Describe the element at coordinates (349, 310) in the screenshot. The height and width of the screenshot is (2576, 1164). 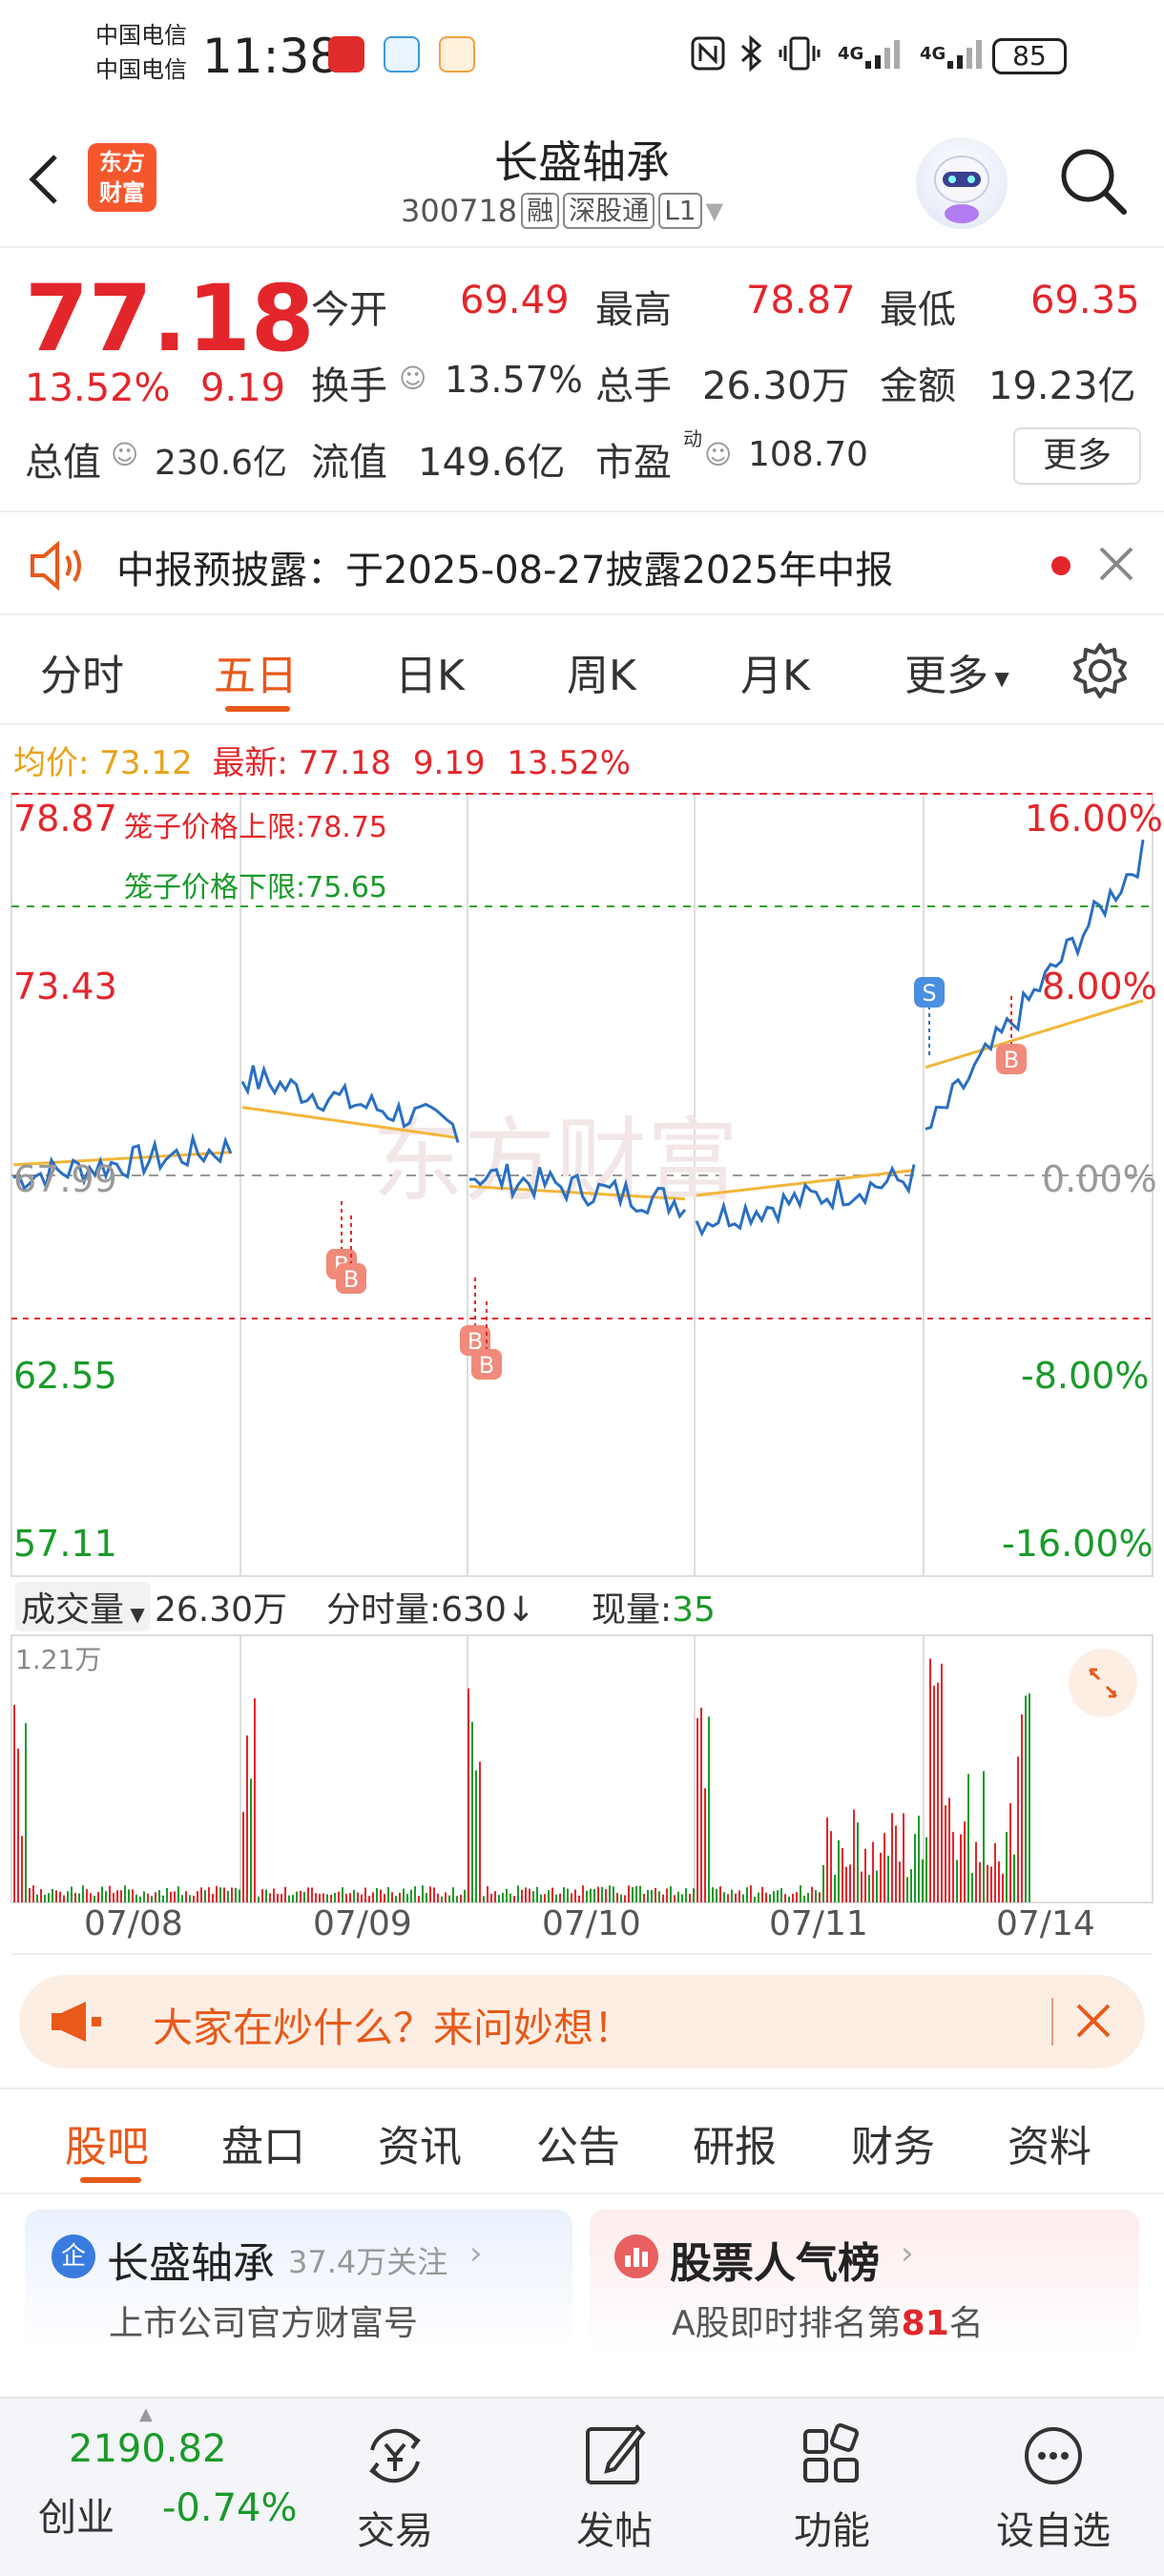
I see `open-label: 今开` at that location.